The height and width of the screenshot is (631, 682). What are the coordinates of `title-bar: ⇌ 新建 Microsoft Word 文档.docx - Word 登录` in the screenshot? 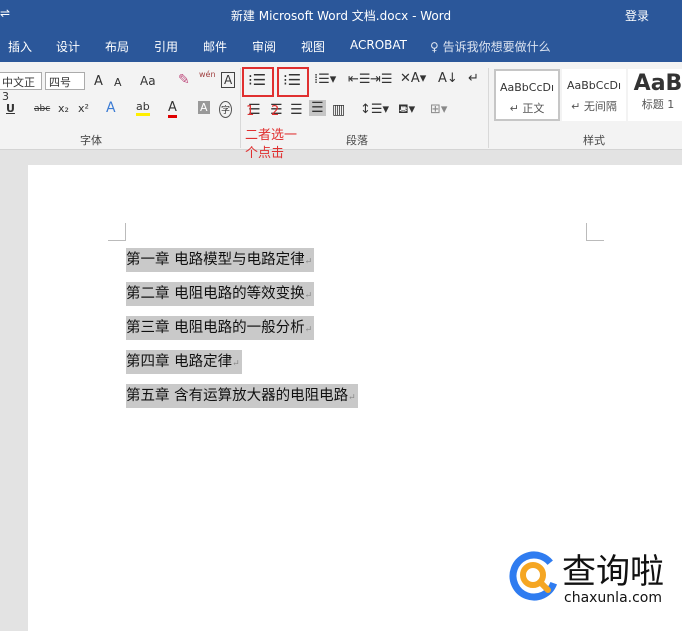 It's located at (341, 14).